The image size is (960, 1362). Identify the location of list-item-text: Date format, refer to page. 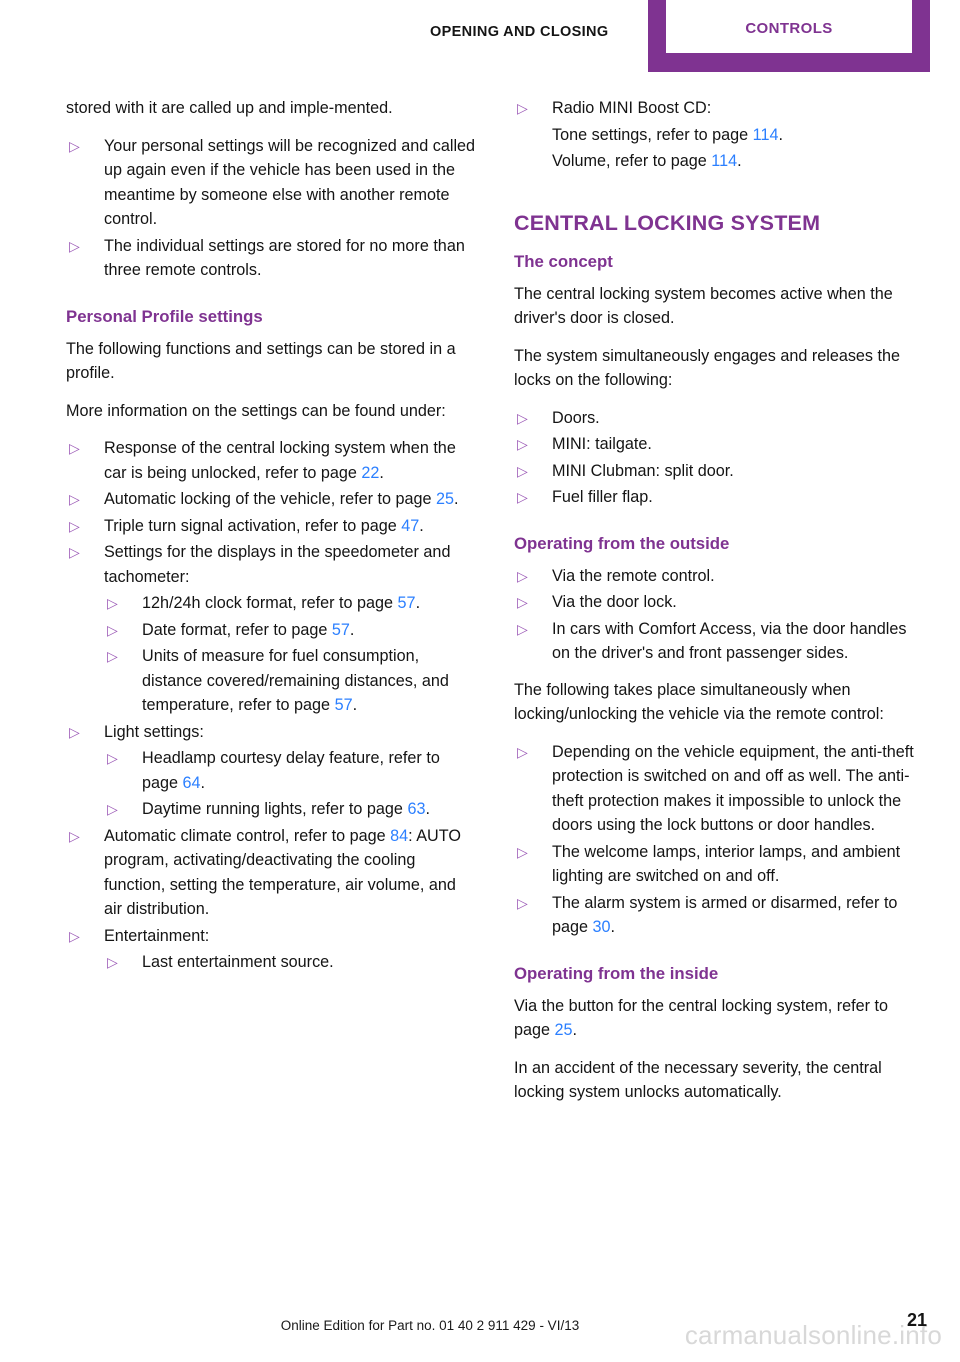
(237, 629).